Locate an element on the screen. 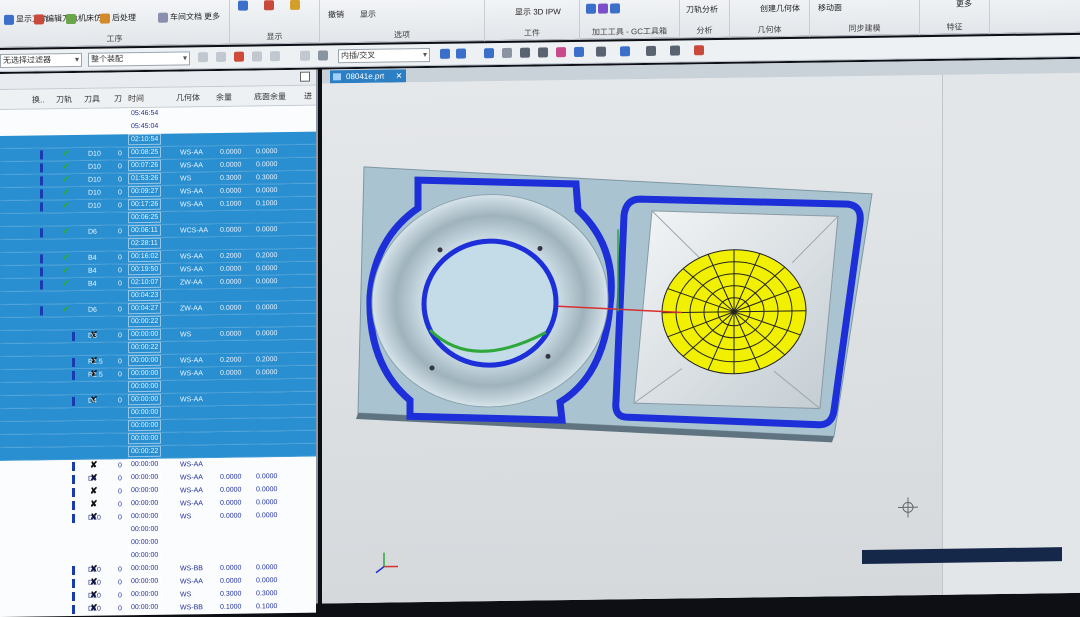 The width and height of the screenshot is (1080, 617). brush-button is located at coordinates (296, 5).